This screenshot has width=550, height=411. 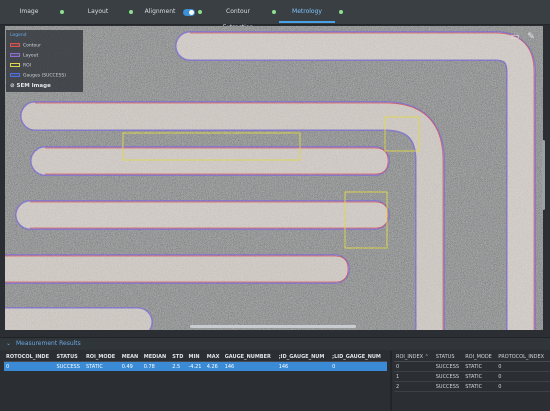 What do you see at coordinates (275, 343) in the screenshot?
I see `measurement-results-header: ⌄ Measurement Results` at bounding box center [275, 343].